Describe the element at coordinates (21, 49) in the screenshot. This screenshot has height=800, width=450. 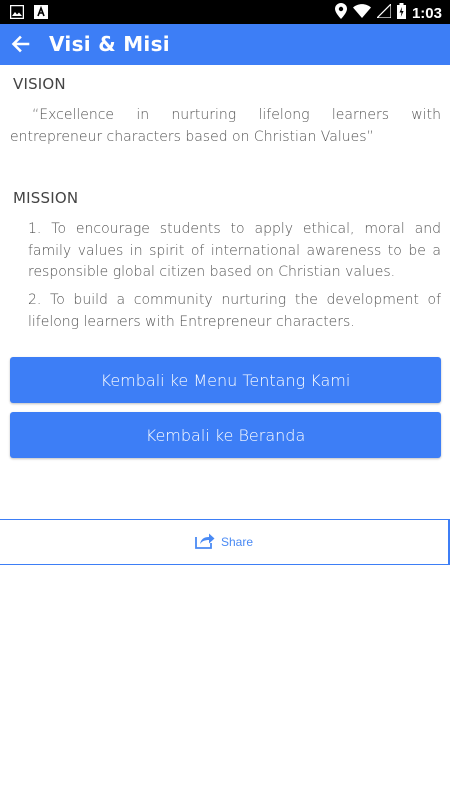
I see `arrow-left-icon` at that location.